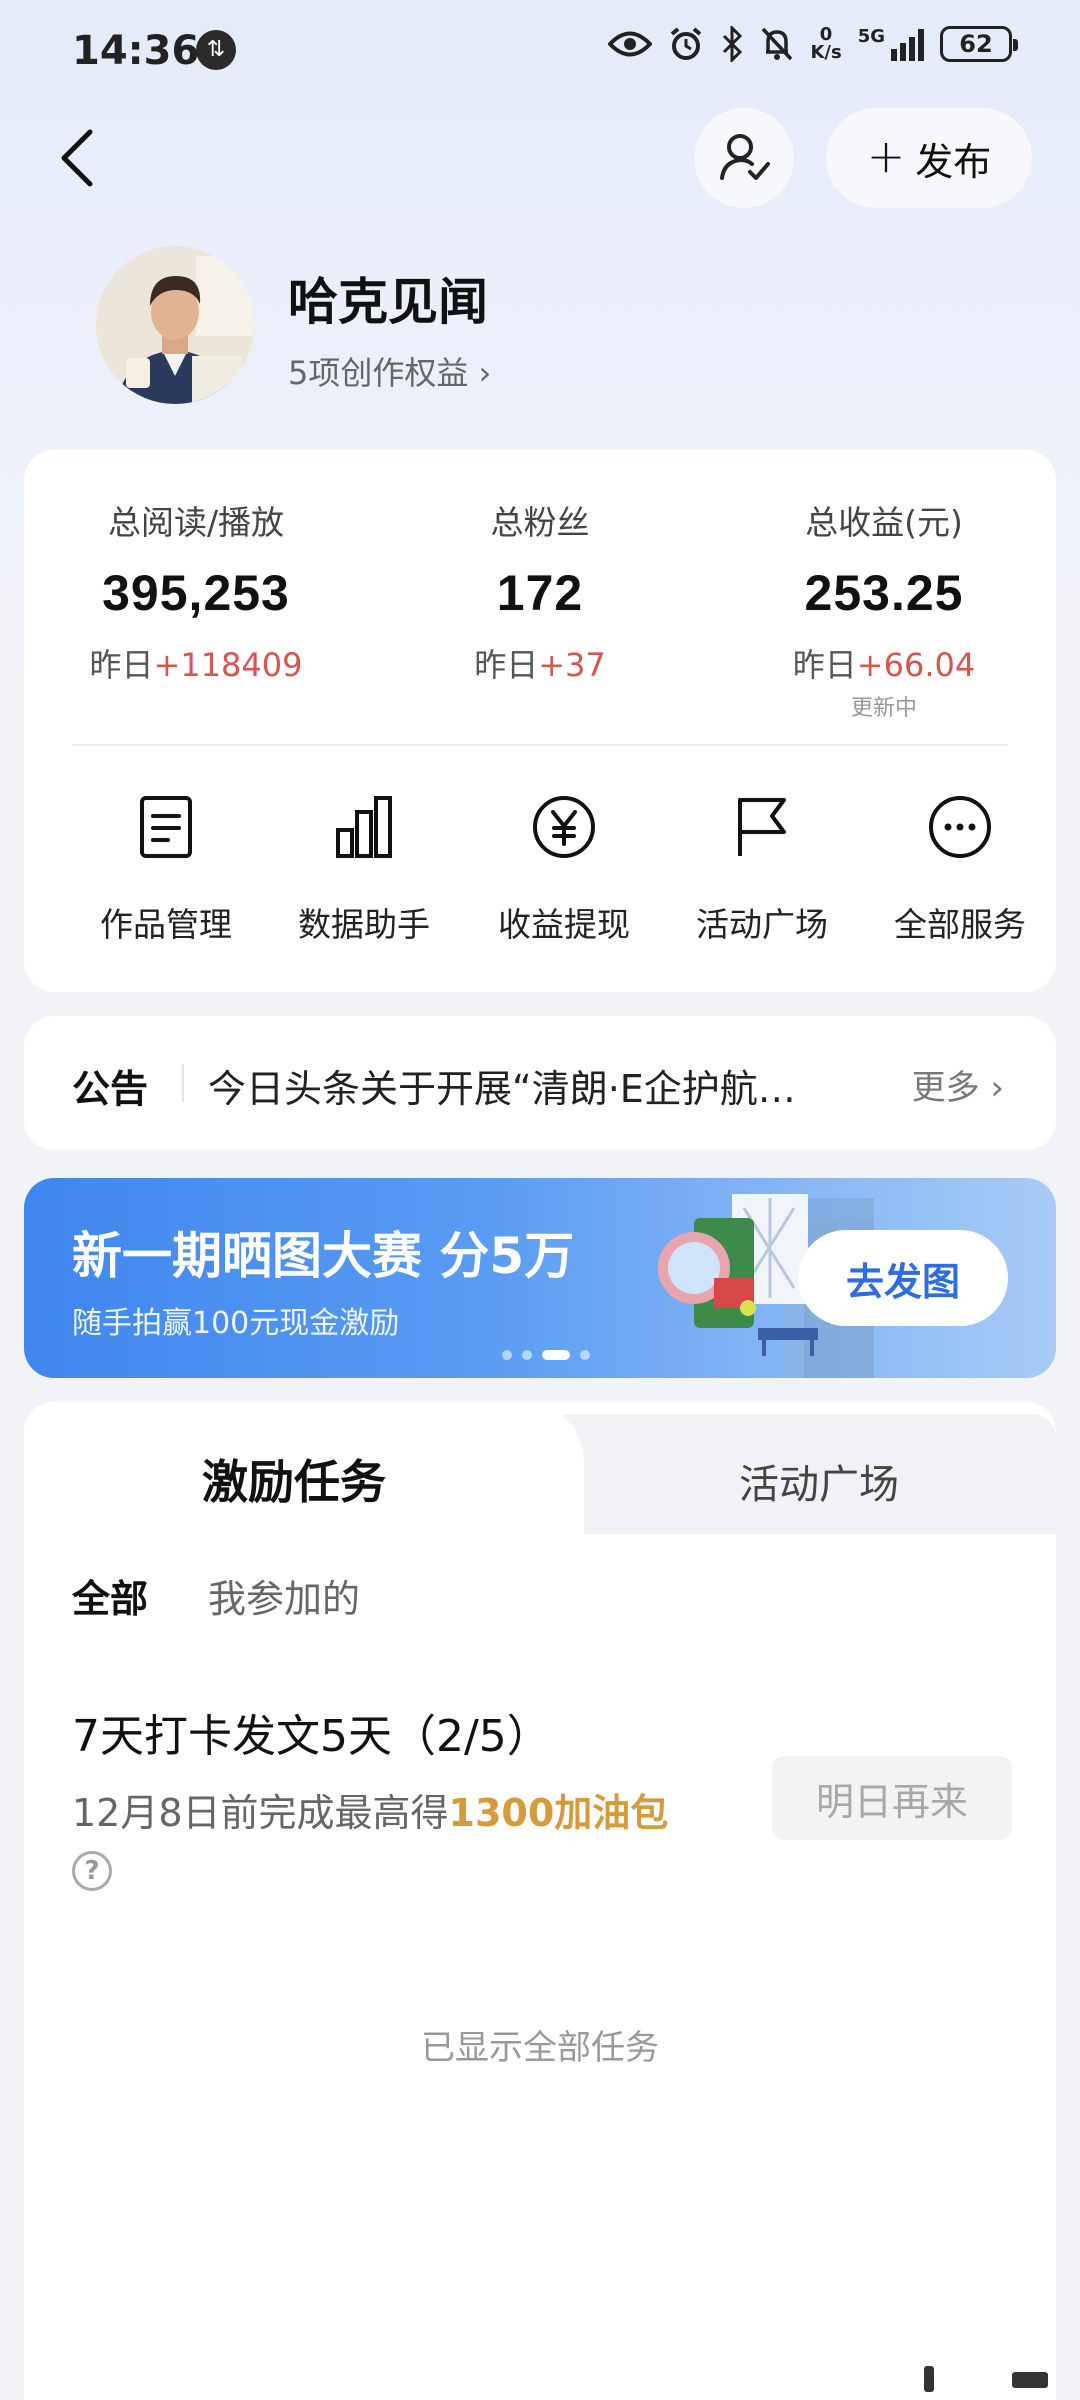  What do you see at coordinates (903, 1278) in the screenshot?
I see `banner-cta-button: 去发图` at bounding box center [903, 1278].